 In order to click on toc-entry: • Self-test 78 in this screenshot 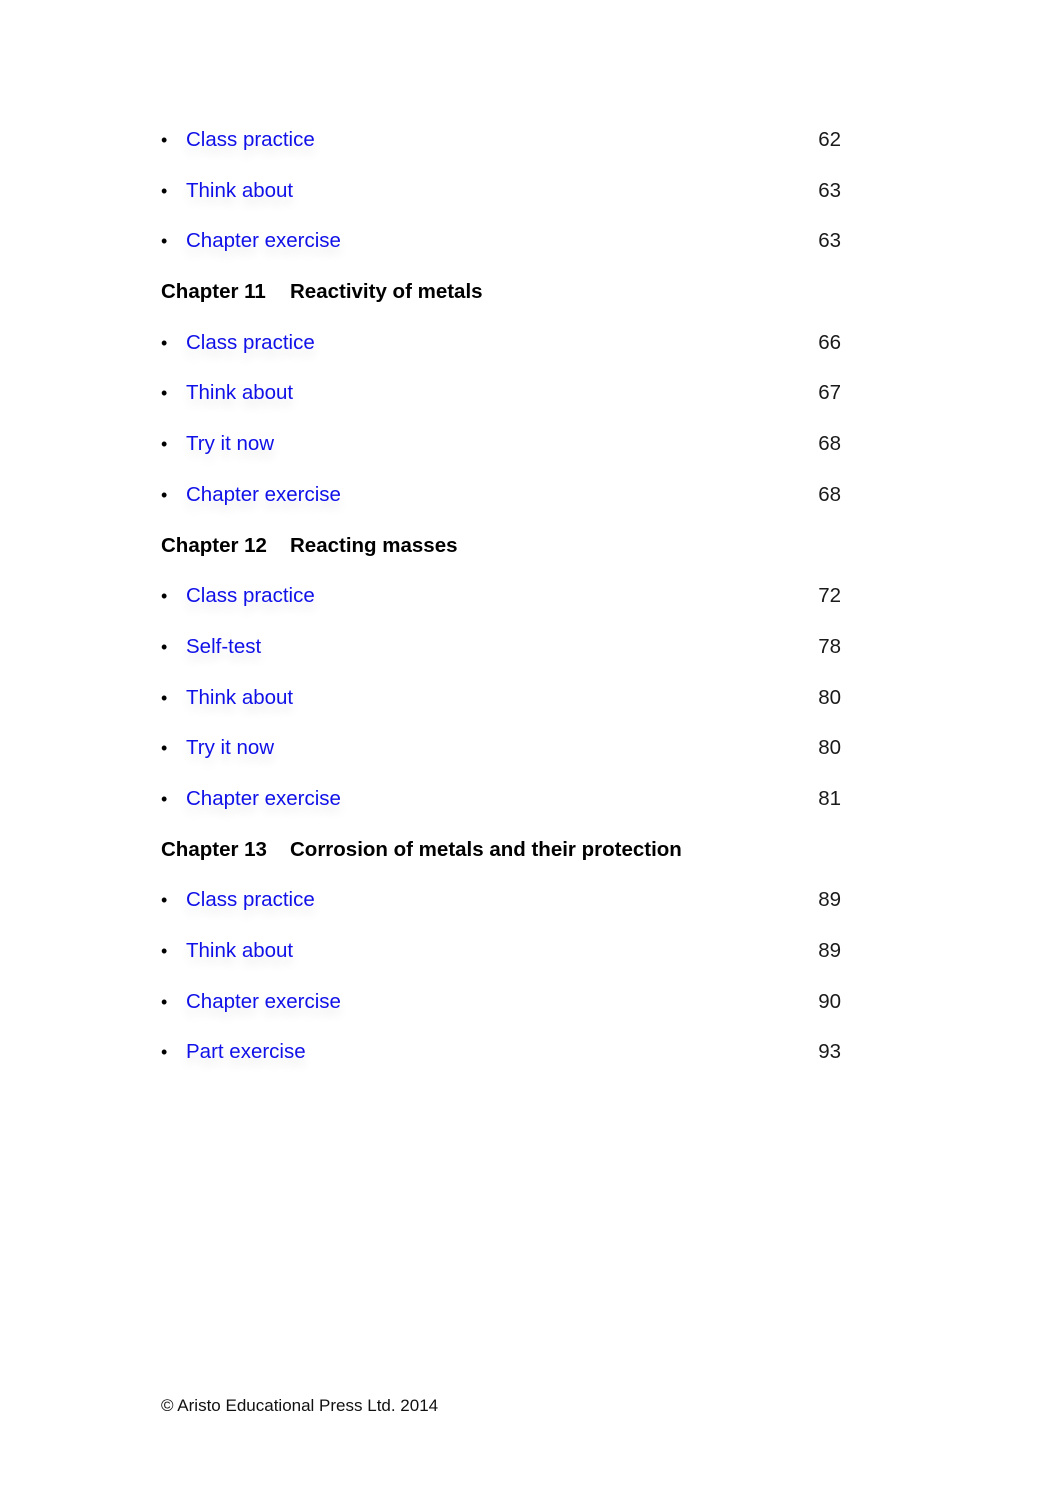, I will do `click(501, 658)`.